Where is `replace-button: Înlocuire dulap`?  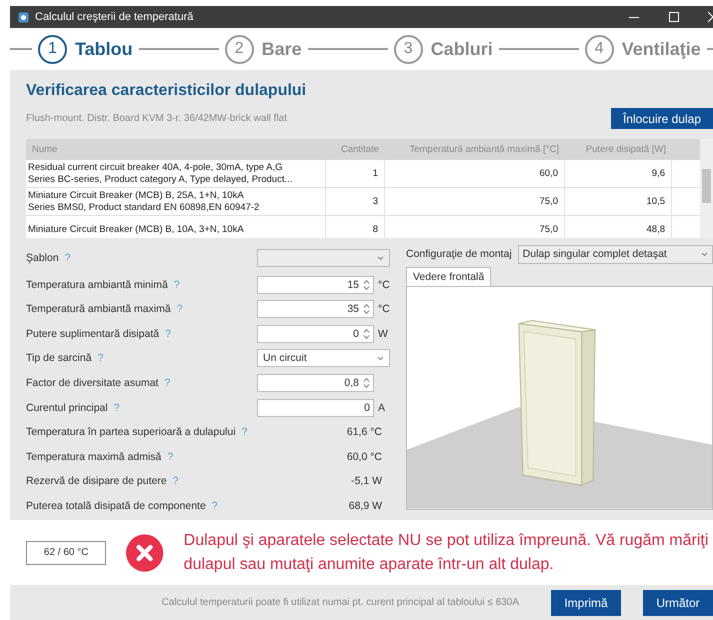 replace-button: Înlocuire dulap is located at coordinates (661, 118).